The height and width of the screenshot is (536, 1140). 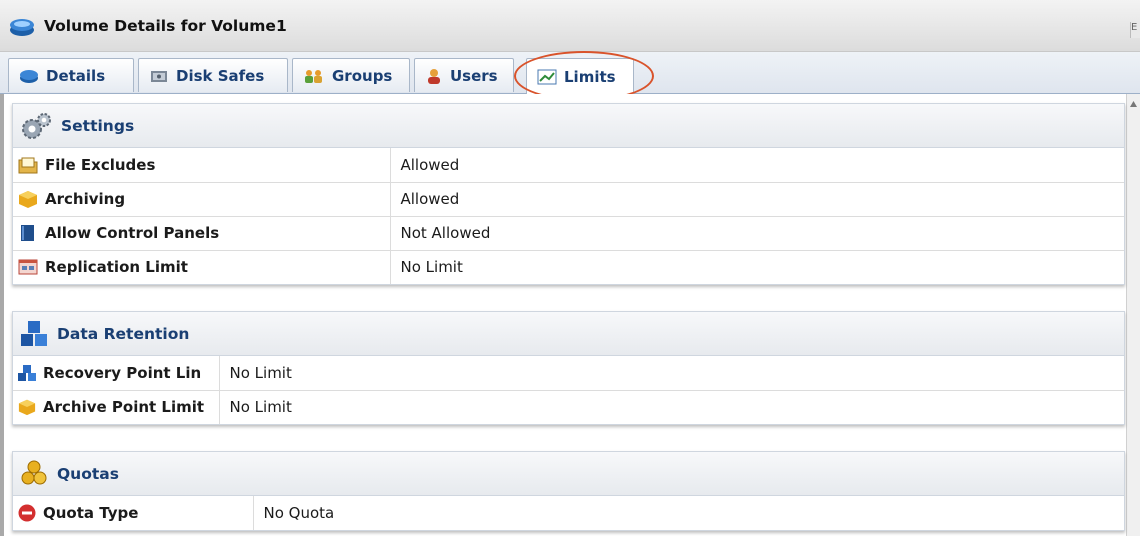 What do you see at coordinates (34, 333) in the screenshot?
I see `cubes-icon` at bounding box center [34, 333].